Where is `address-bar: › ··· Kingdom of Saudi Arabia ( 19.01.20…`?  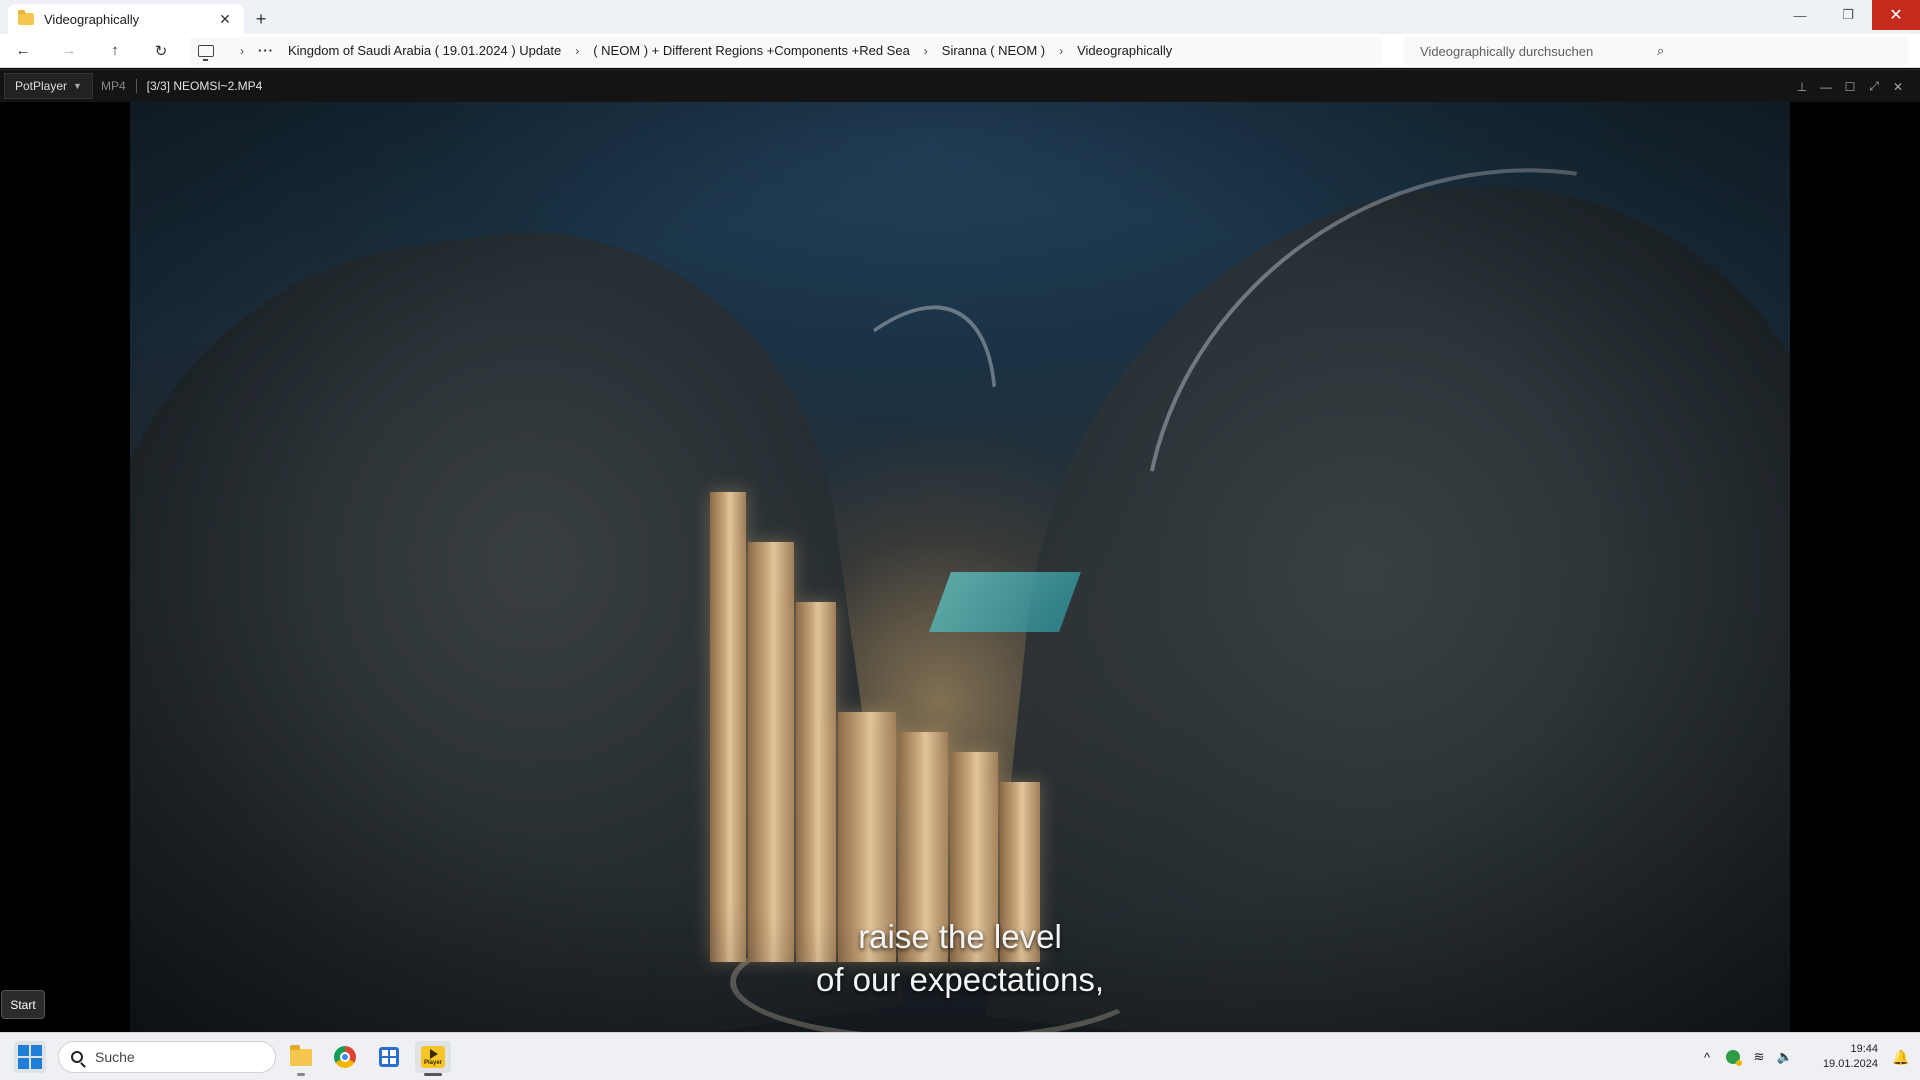
address-bar: › ··· Kingdom of Saudi Arabia ( 19.01.20… is located at coordinates (786, 50).